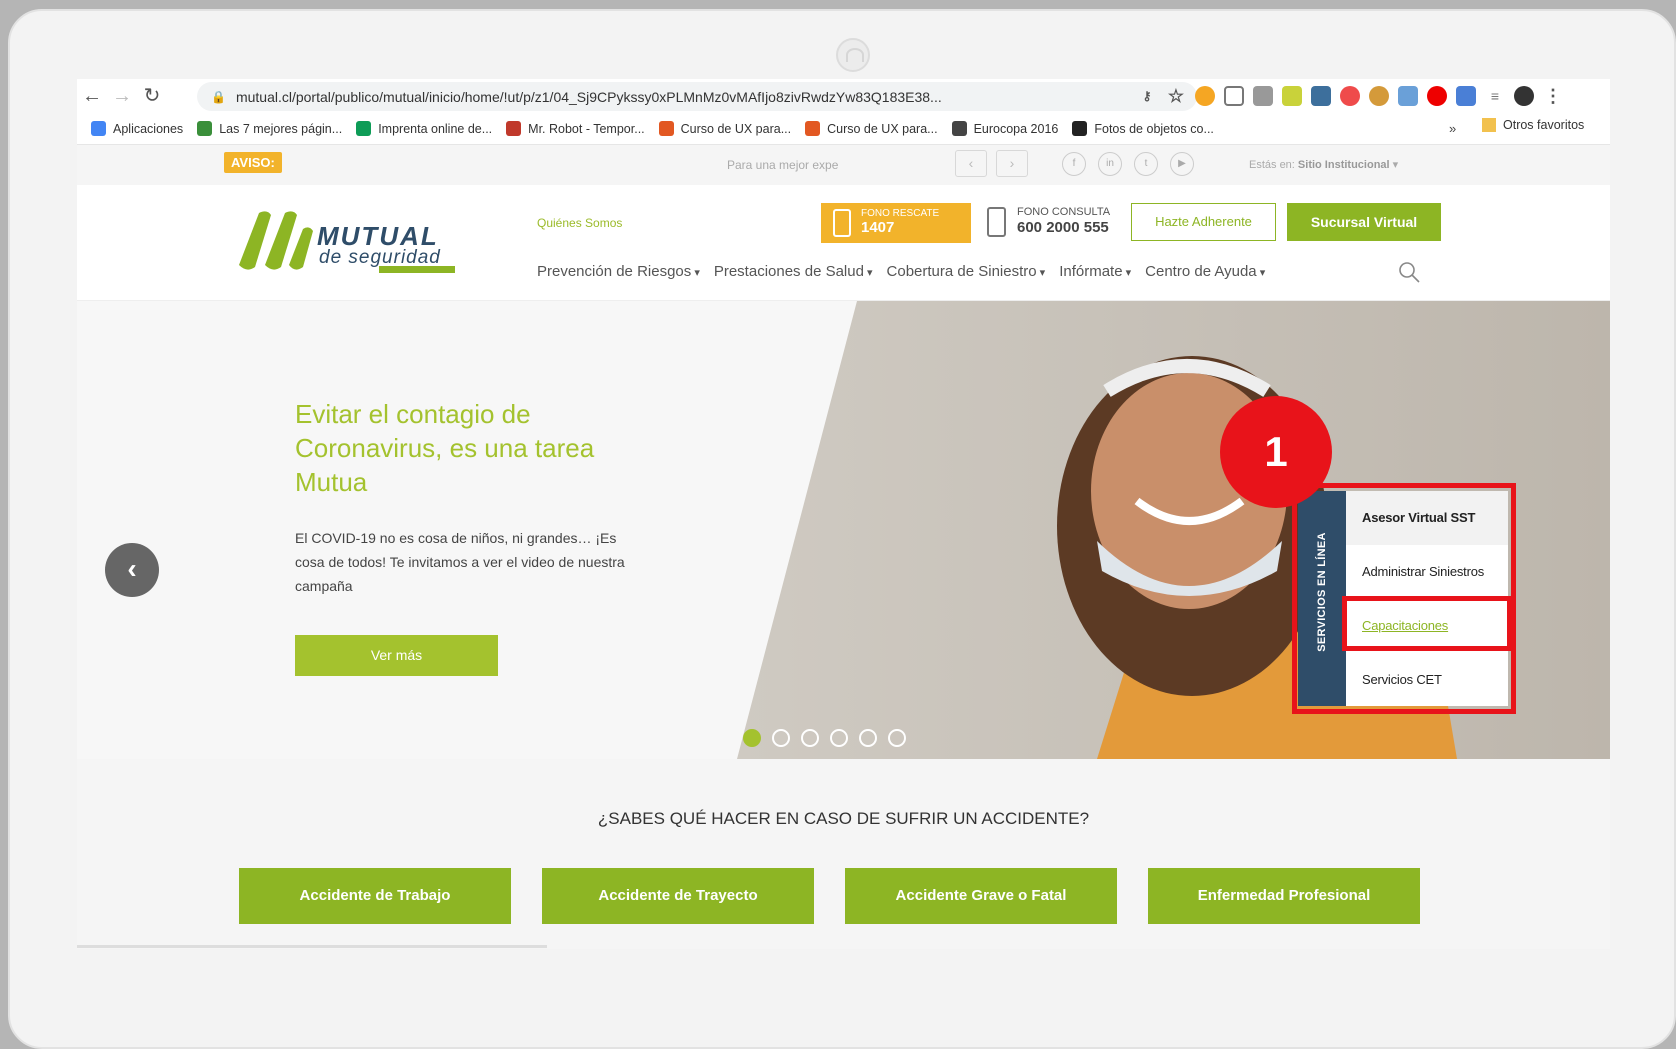 Image resolution: width=1676 pixels, height=1049 pixels. Describe the element at coordinates (375, 896) in the screenshot. I see `accidente-trabajo-button: Accidente de Trabajo` at that location.